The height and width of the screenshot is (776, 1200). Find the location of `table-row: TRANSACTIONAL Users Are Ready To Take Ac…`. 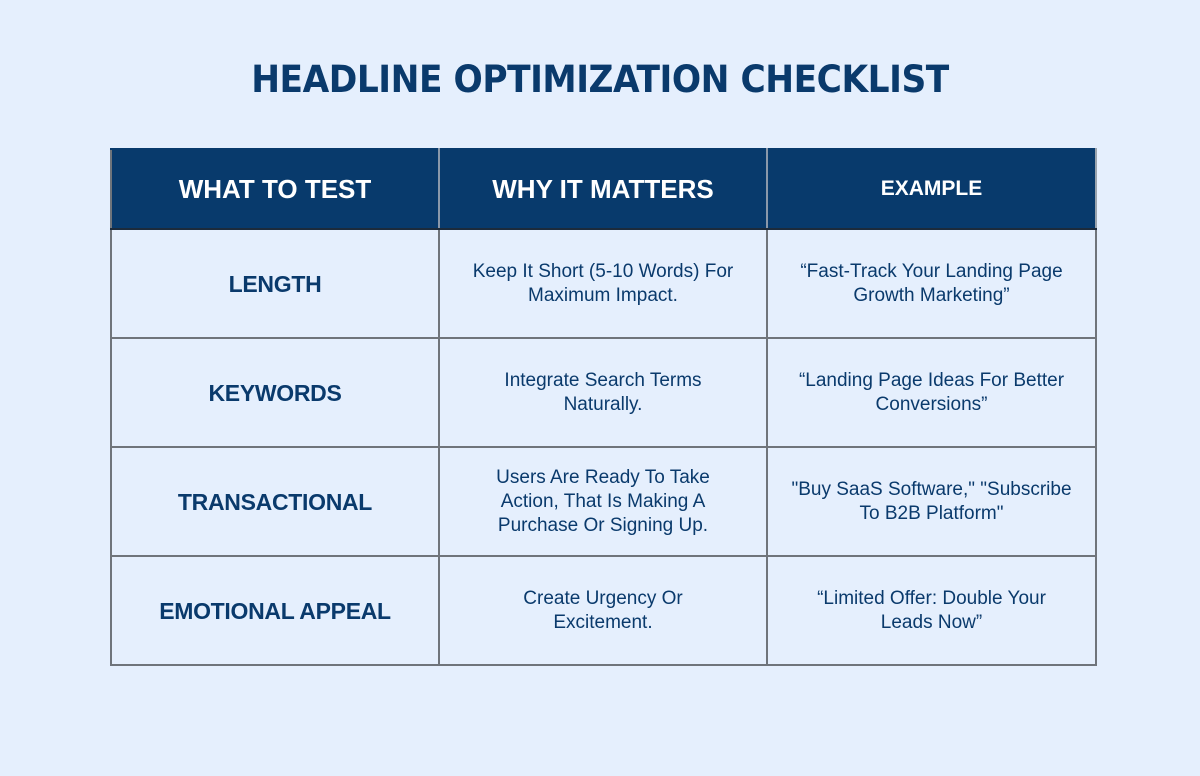

table-row: TRANSACTIONAL Users Are Ready To Take Ac… is located at coordinates (603, 501).